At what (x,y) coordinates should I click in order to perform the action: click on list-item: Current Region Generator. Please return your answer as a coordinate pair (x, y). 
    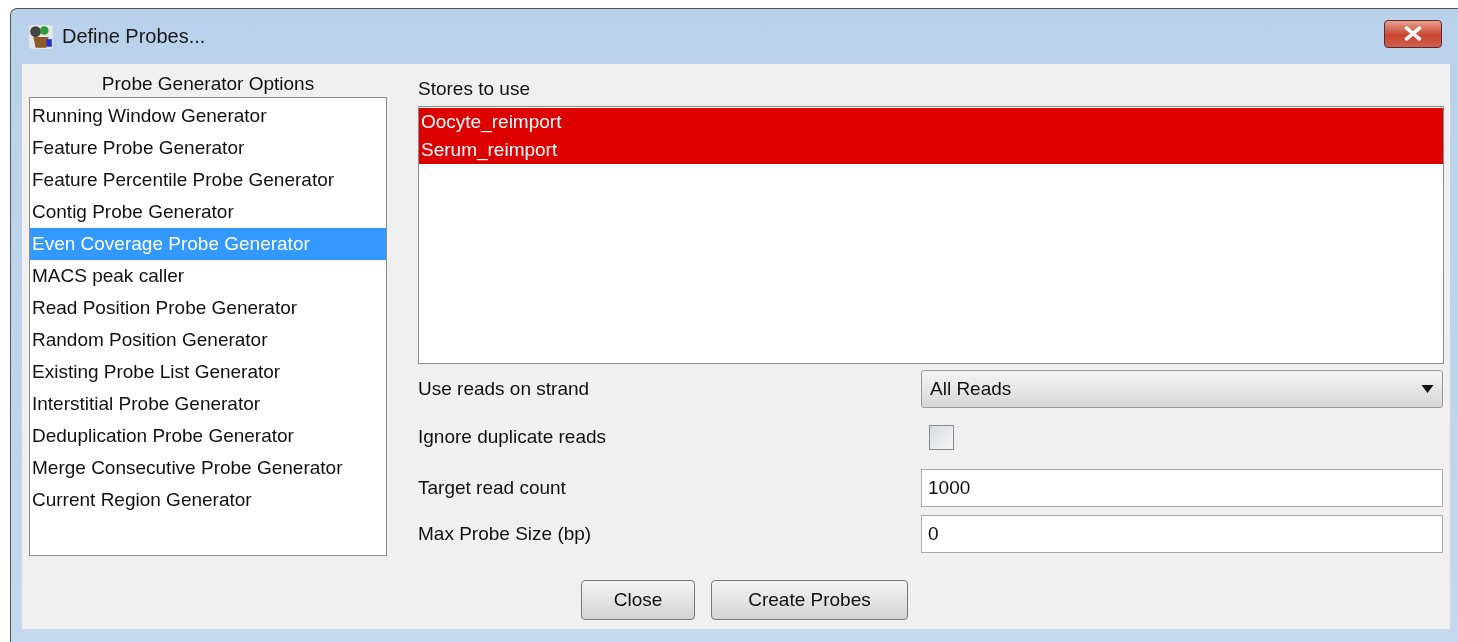
    Looking at the image, I should click on (208, 500).